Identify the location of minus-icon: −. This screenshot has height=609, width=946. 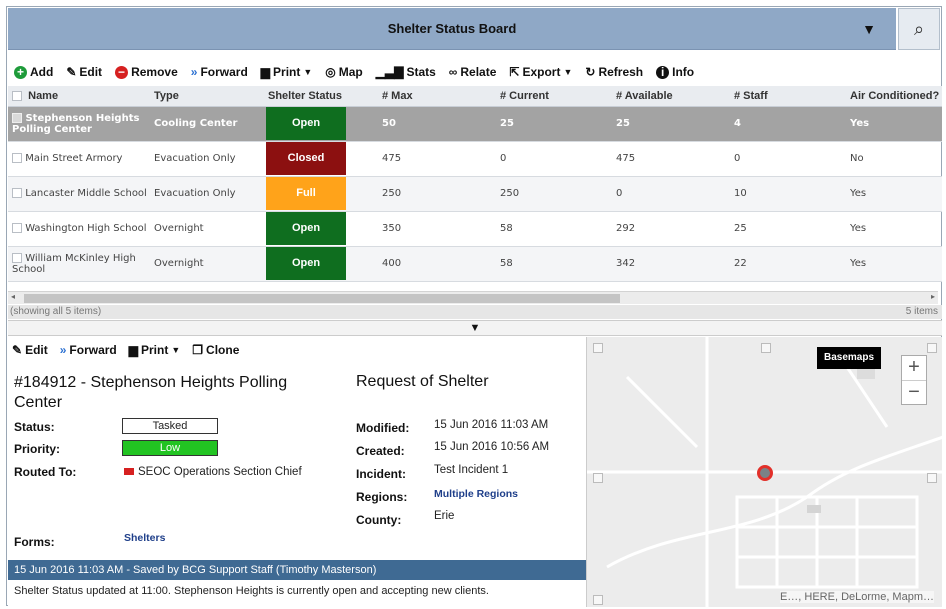
(122, 72).